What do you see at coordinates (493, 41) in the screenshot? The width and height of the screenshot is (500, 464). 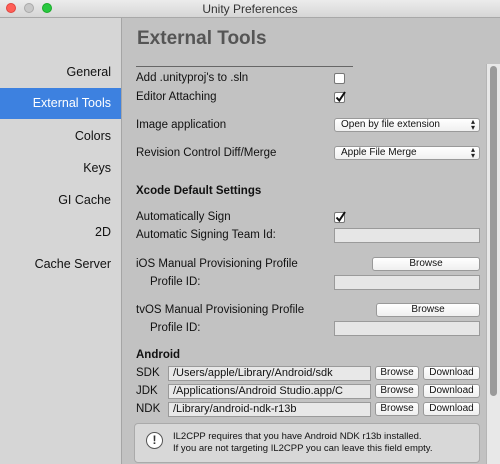 I see `scrollbar-gutter-top` at bounding box center [493, 41].